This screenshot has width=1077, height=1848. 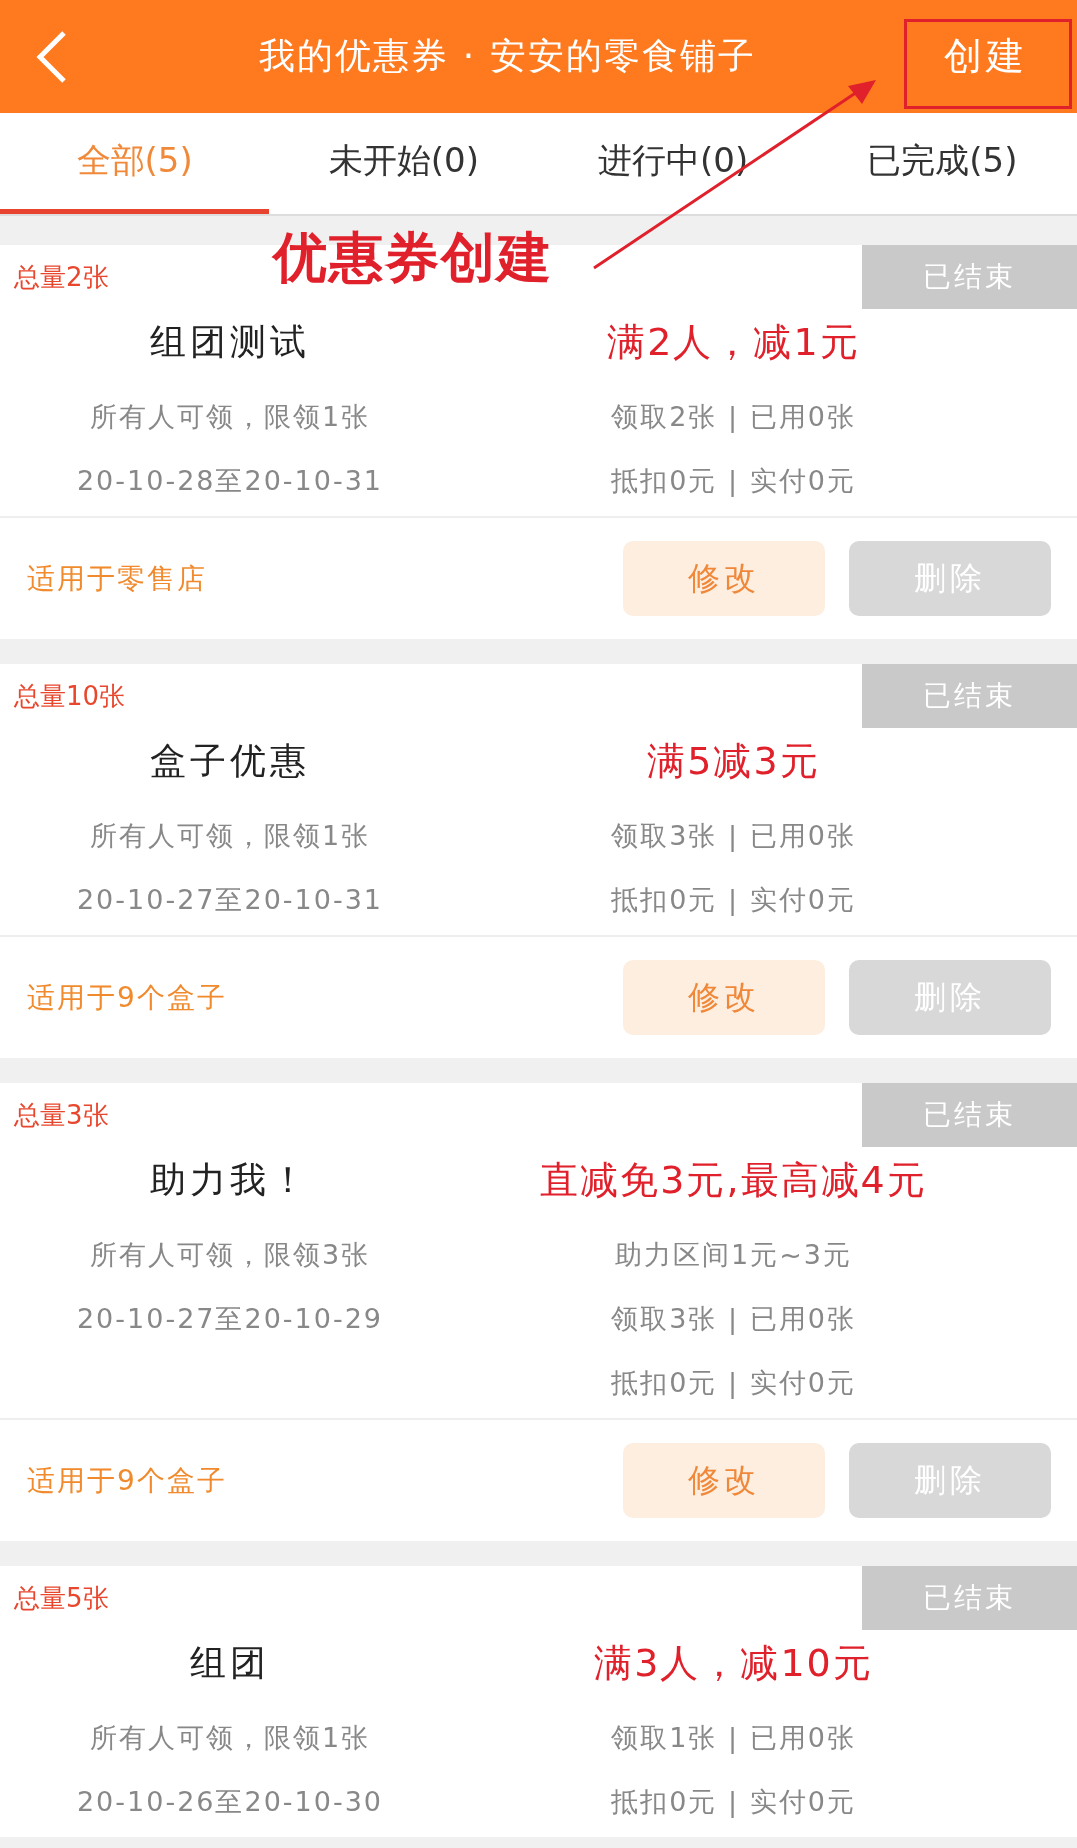 I want to click on scope-text: 适用于零售店, so click(x=117, y=578).